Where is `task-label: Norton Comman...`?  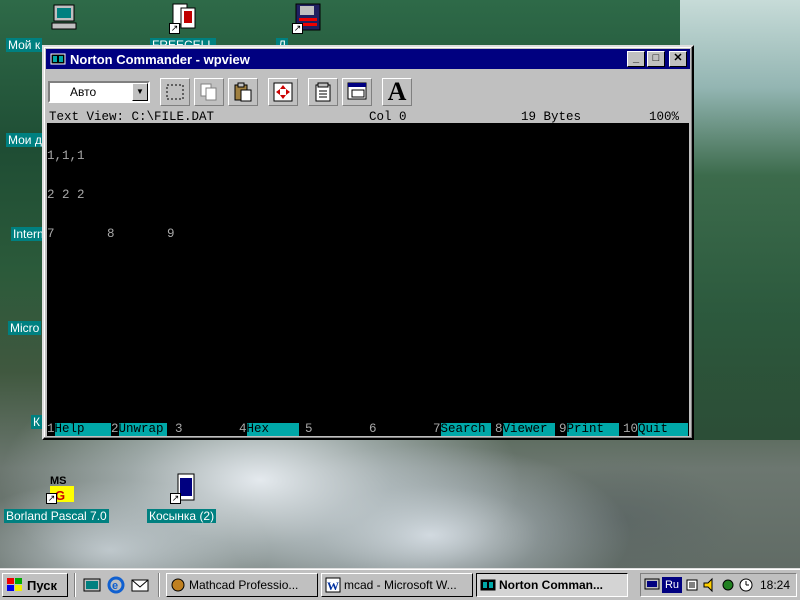 task-label: Norton Comman... is located at coordinates (551, 585).